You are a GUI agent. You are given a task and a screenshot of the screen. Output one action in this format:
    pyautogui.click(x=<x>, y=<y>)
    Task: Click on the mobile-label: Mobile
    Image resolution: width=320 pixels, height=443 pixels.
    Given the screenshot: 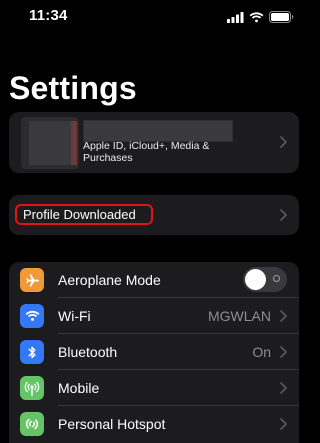 What is the action you would take?
    pyautogui.click(x=79, y=388)
    